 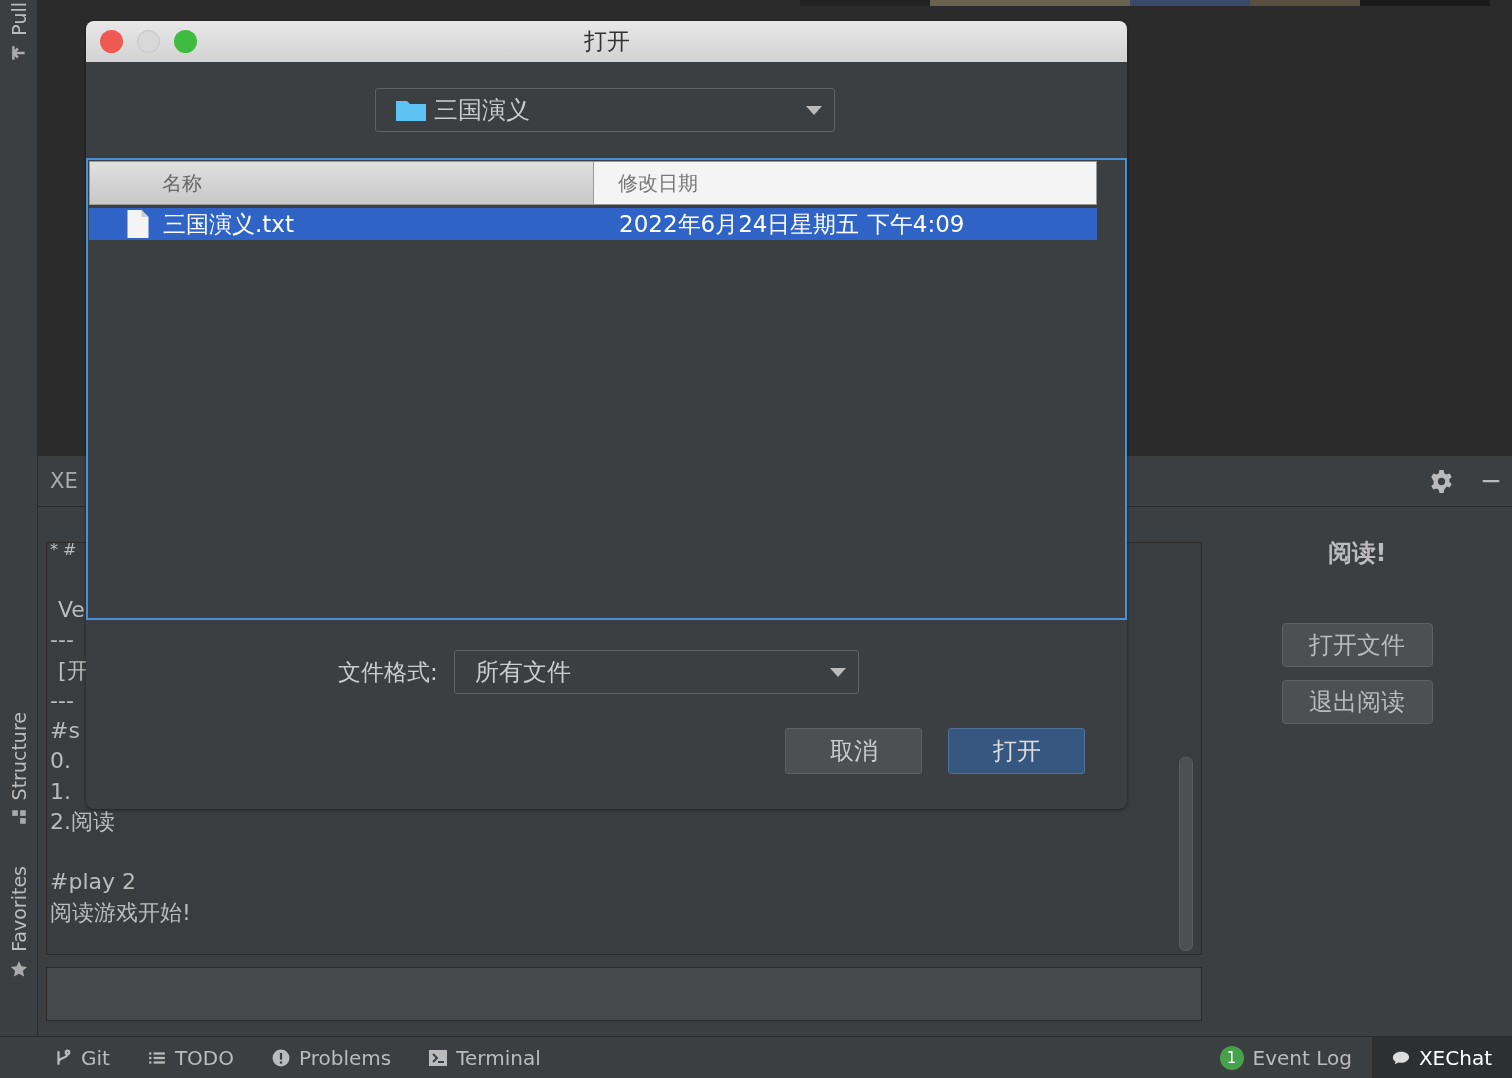 I want to click on column-header: 修改日期, so click(x=845, y=183).